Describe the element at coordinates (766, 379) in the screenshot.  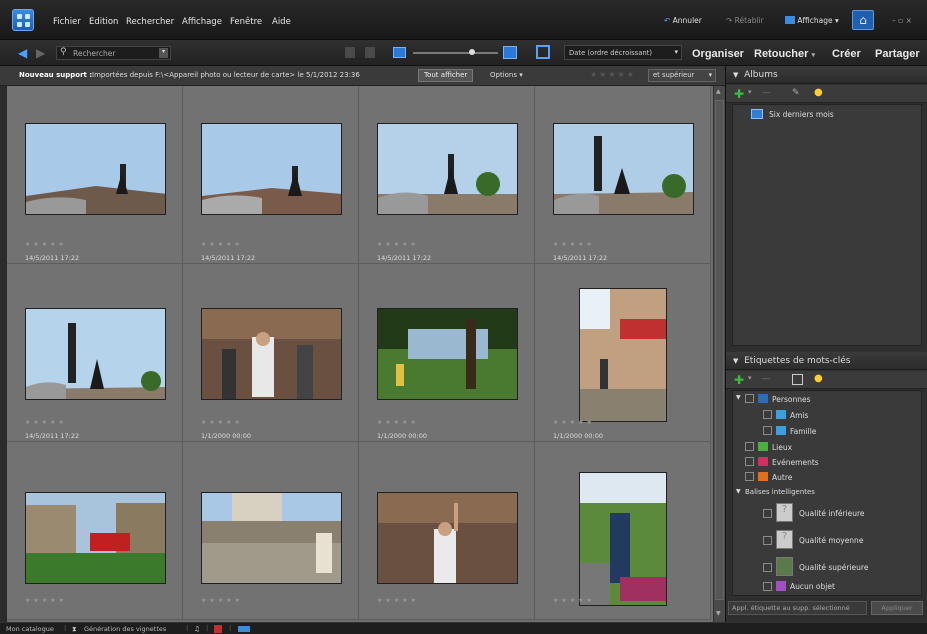
I see `remove-keyword-icon: —` at that location.